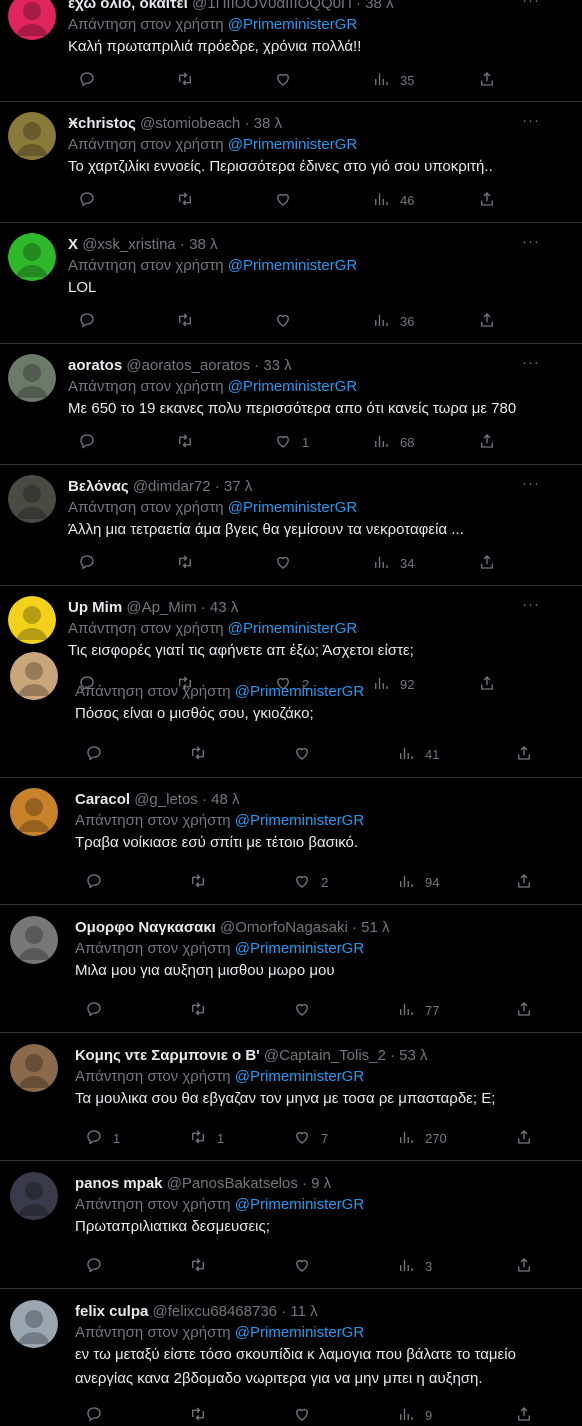 The height and width of the screenshot is (1426, 582). What do you see at coordinates (388, 321) in the screenshot?
I see `views-button: 36` at bounding box center [388, 321].